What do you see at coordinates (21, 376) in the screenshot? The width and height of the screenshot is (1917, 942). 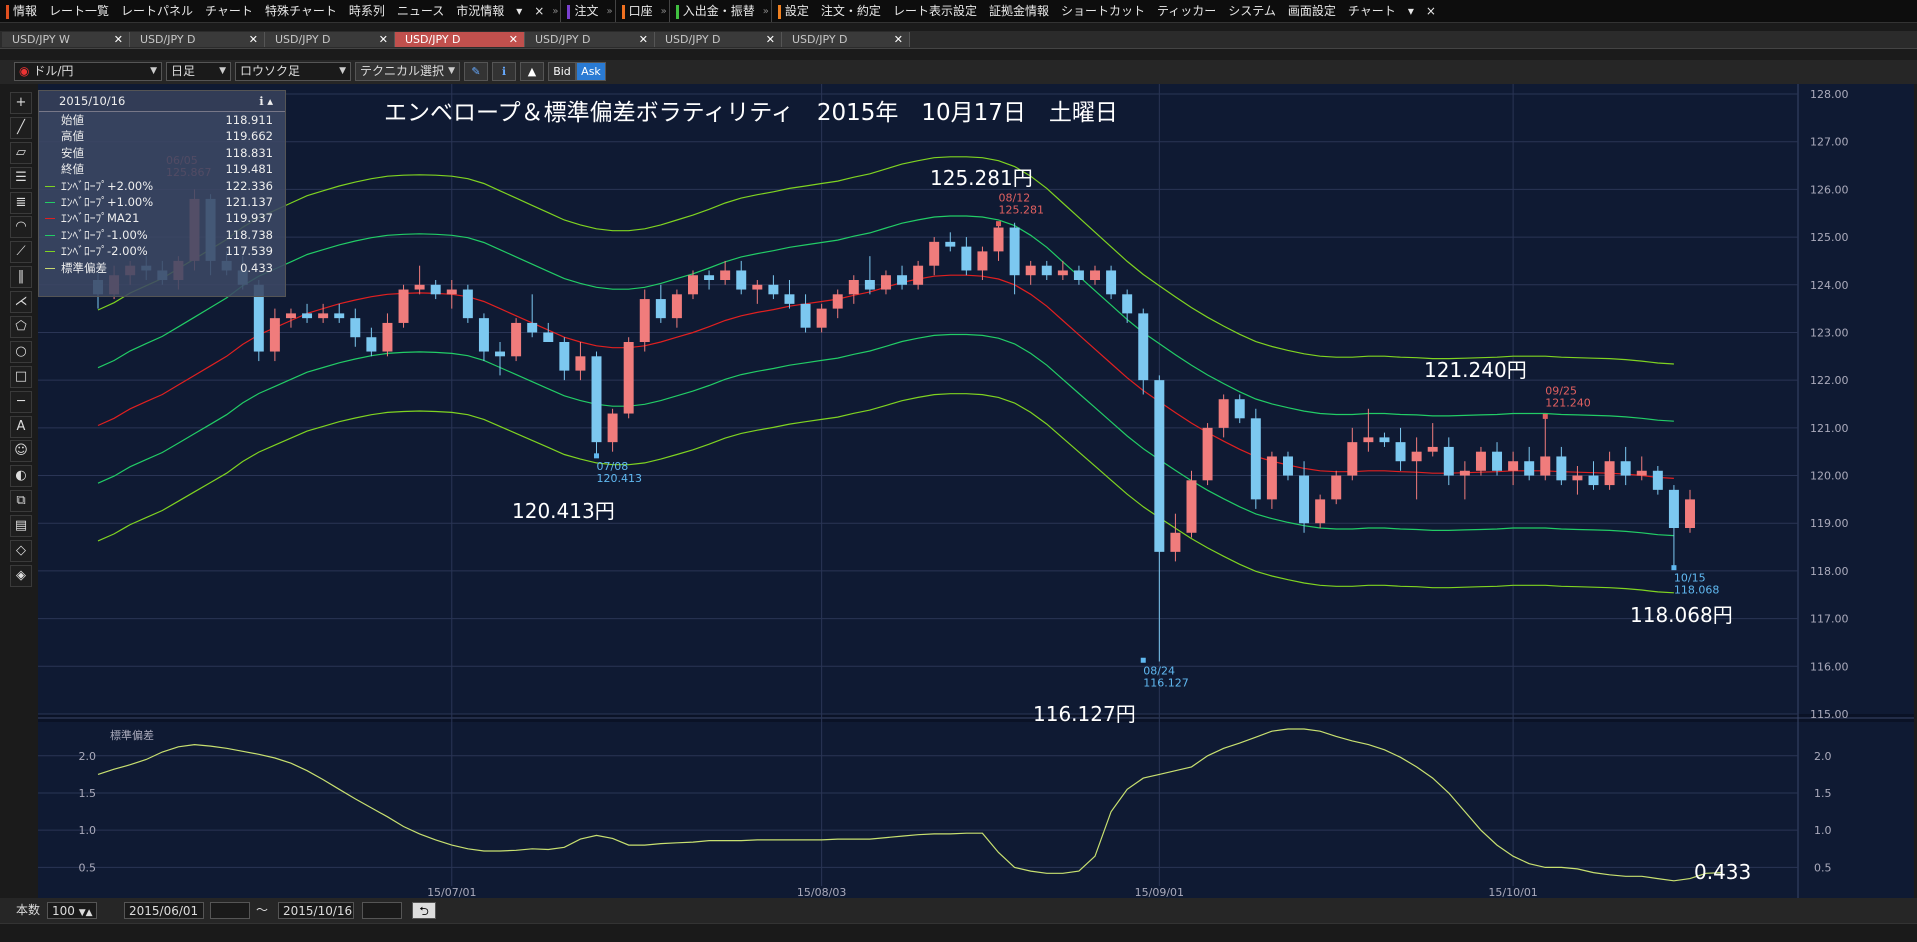 I see `rectangle-icon: □` at bounding box center [21, 376].